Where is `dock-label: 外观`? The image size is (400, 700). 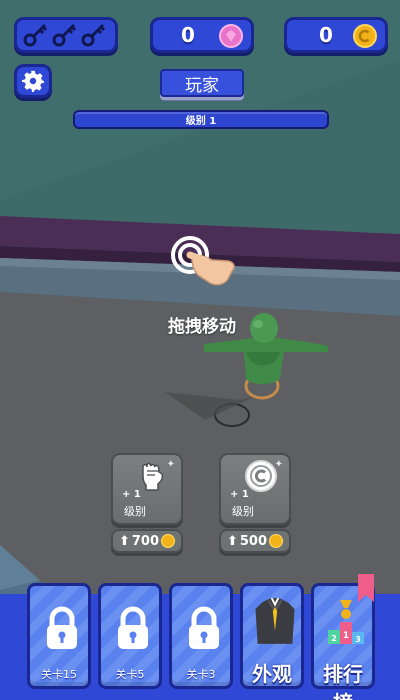
dock-label: 外观 is located at coordinates (272, 674).